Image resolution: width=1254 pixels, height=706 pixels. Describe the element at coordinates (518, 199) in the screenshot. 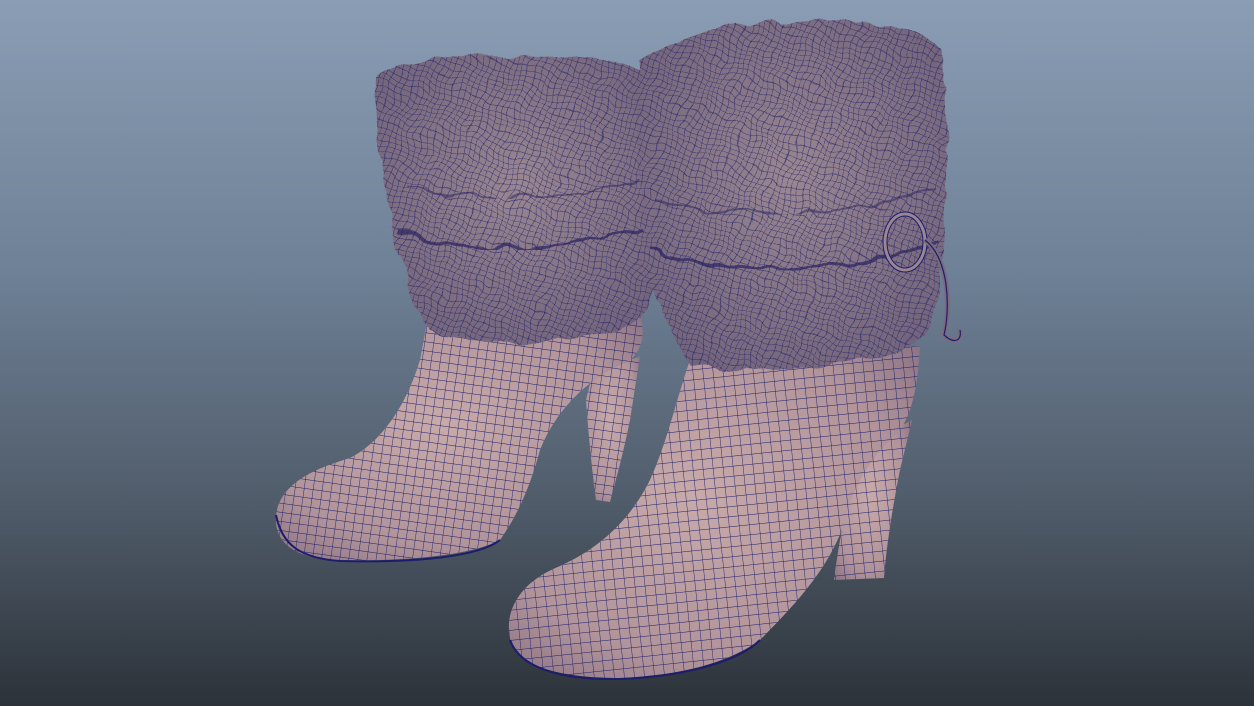

I see `left-boot-fur-cuff` at that location.